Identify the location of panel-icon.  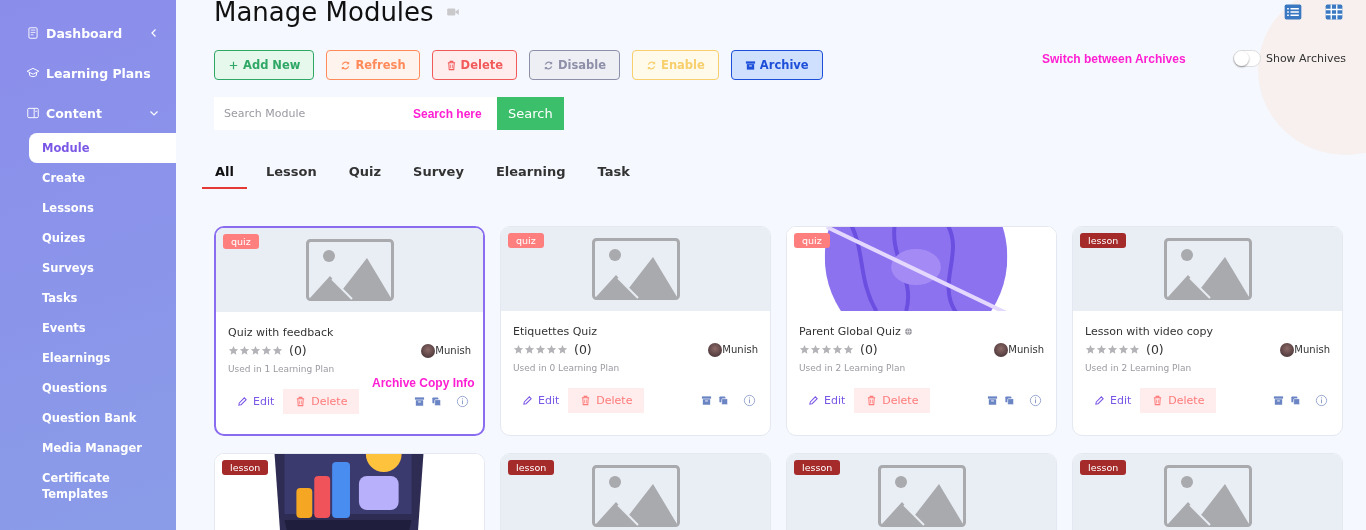
(33, 113).